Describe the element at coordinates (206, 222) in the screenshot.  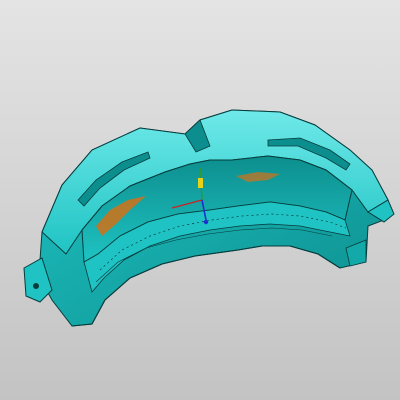
I see `triad-z-tip` at that location.